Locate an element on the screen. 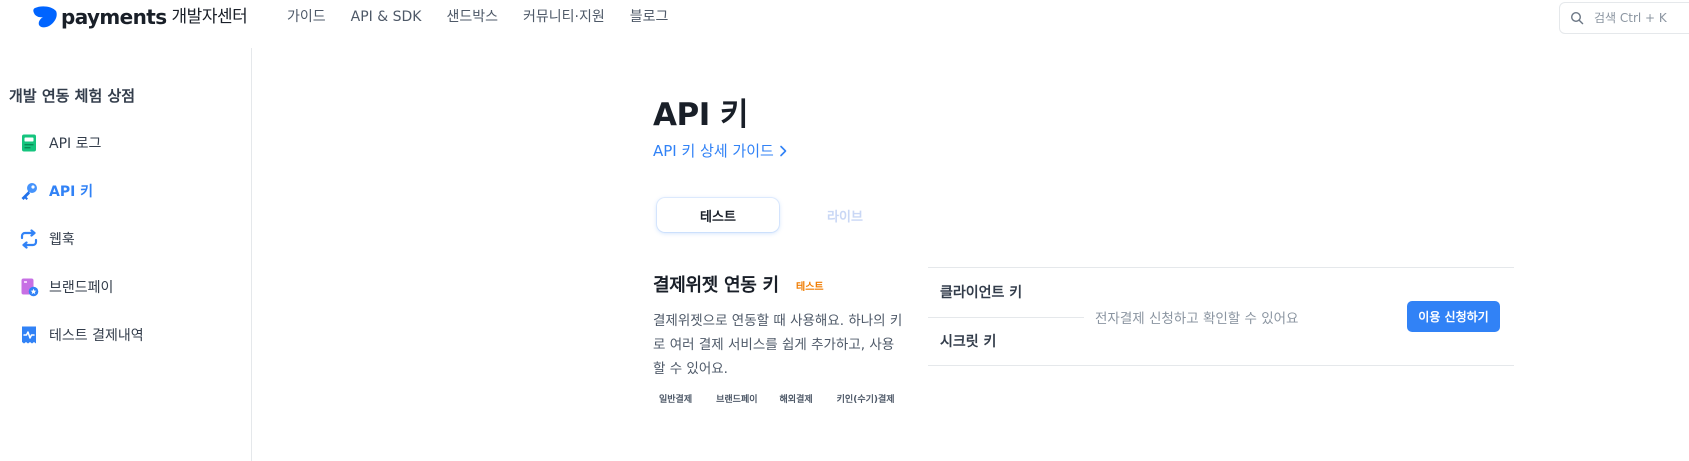  tag-brandpay: 브랜드페이 is located at coordinates (737, 400).